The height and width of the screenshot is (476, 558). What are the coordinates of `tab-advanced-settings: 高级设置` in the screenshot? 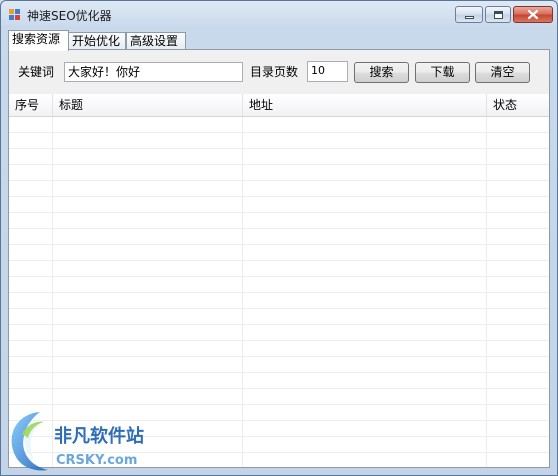 It's located at (156, 41).